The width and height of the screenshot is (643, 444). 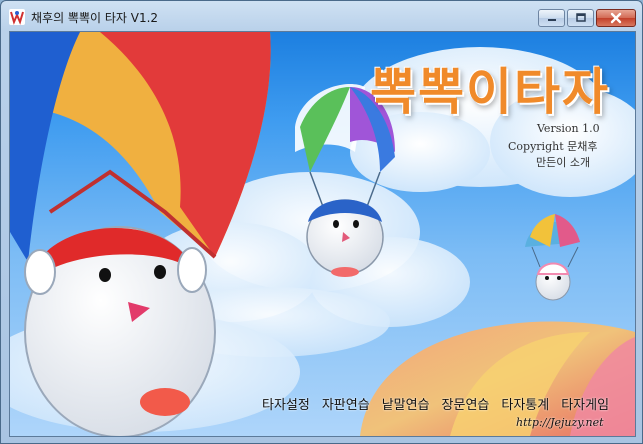 I want to click on copyright-label: Copyright 문채후, so click(x=553, y=146).